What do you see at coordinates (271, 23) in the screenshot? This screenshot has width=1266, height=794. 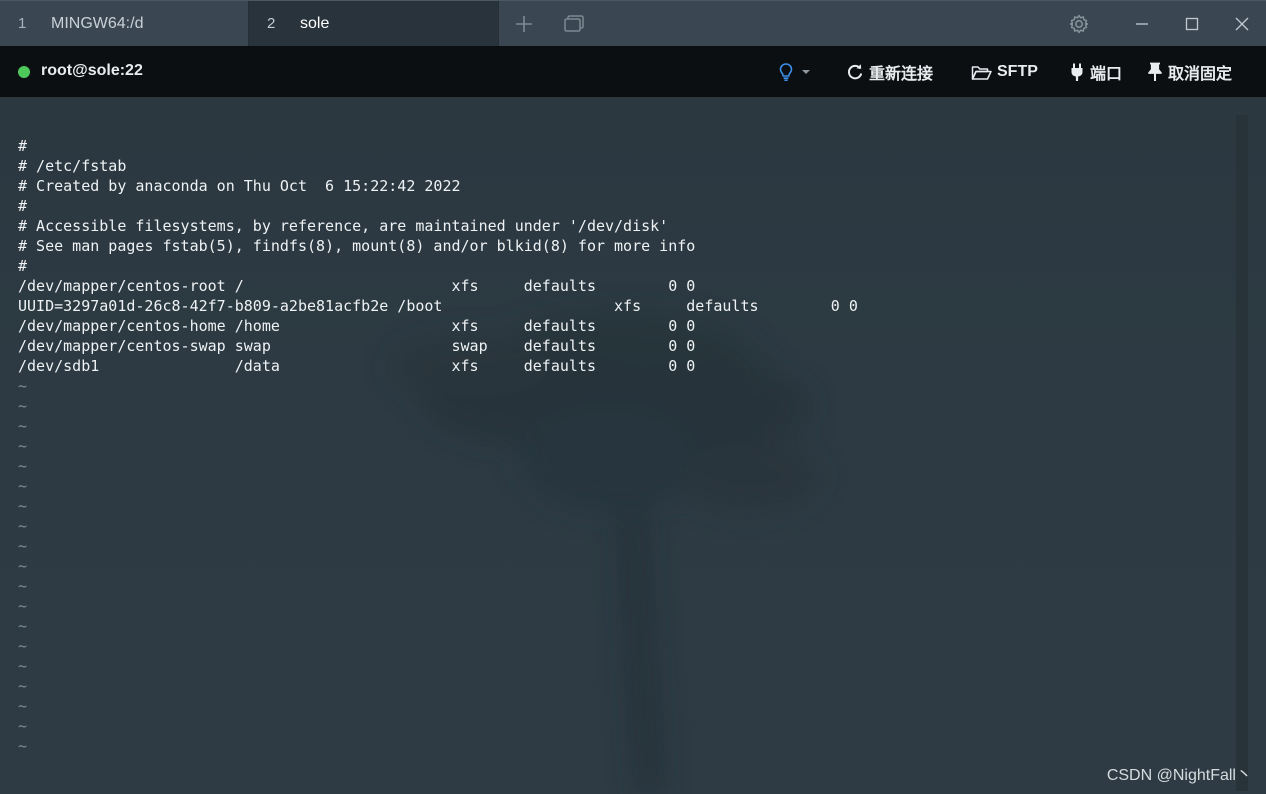 I see `tab-number: 2` at bounding box center [271, 23].